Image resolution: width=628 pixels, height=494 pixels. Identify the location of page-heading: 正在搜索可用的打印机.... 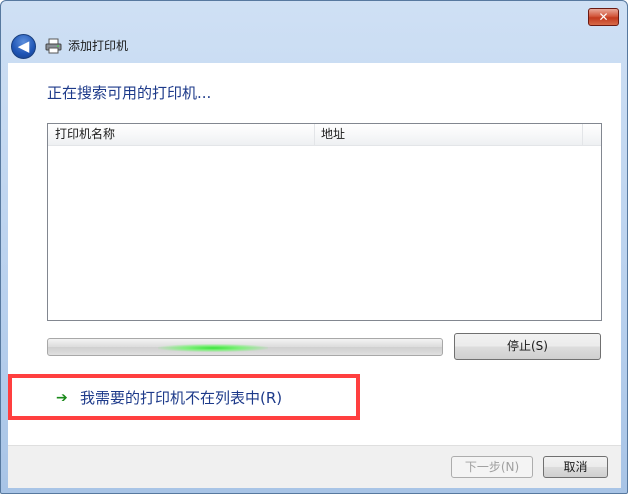
(129, 93).